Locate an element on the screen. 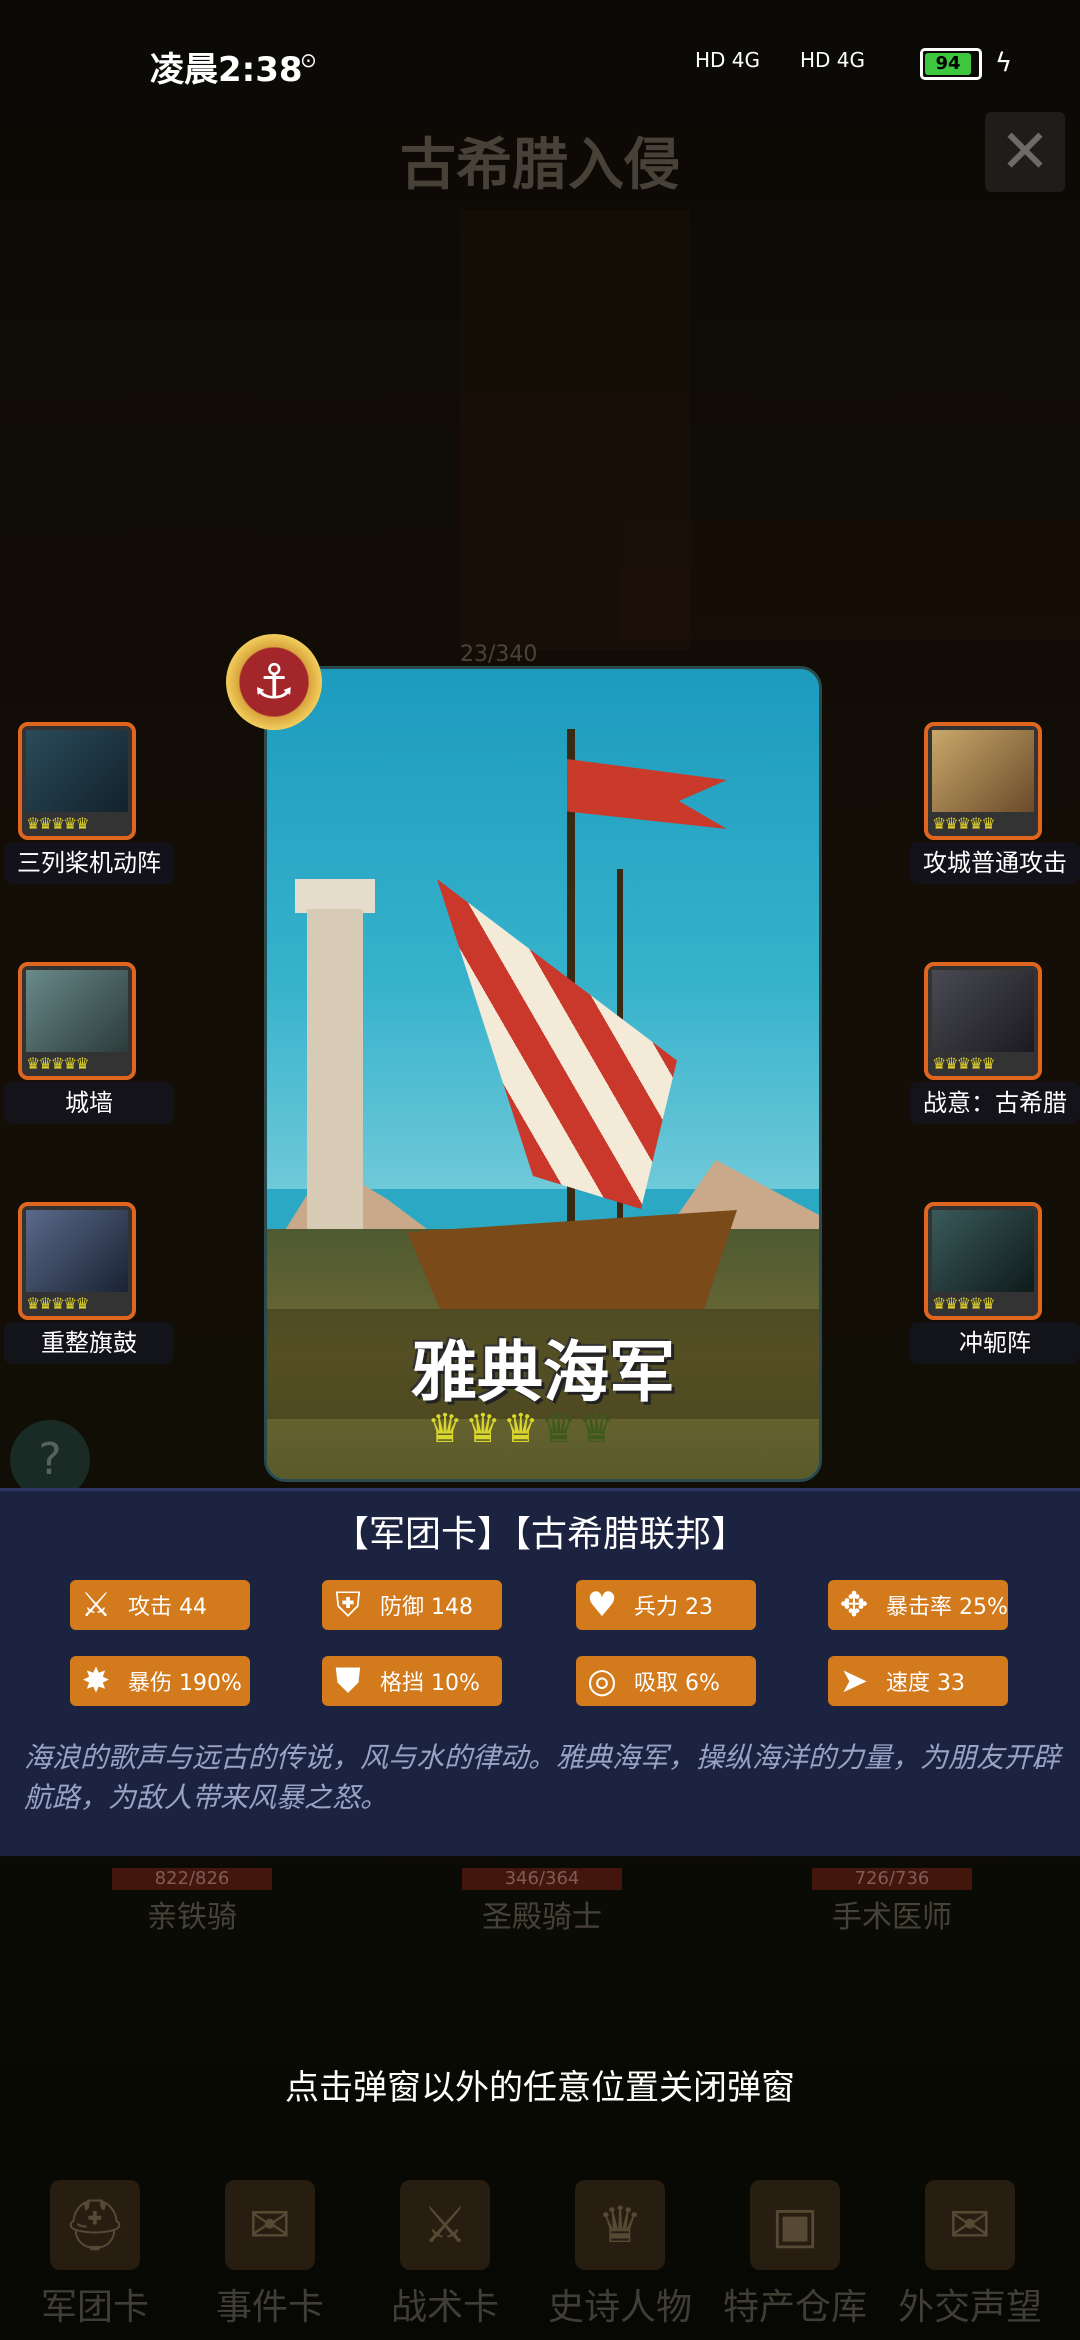 This screenshot has width=1080, height=2340. crossed-swords-icon: ⚔ is located at coordinates (445, 2225).